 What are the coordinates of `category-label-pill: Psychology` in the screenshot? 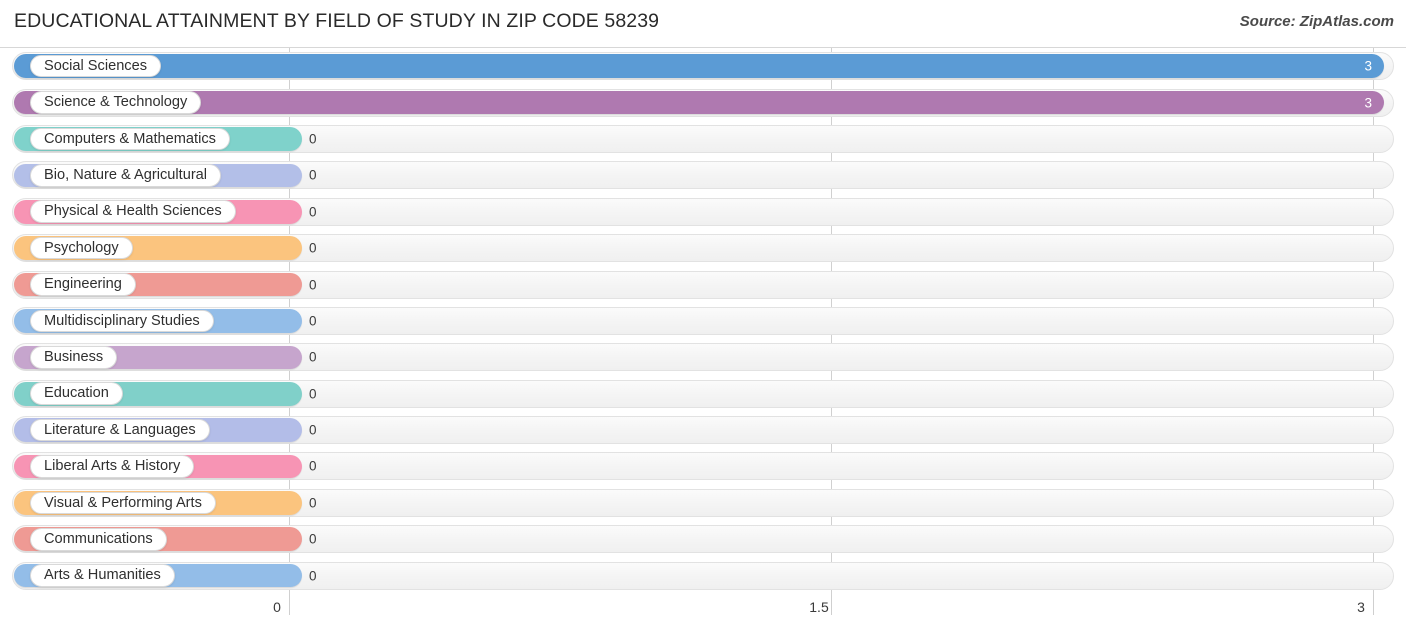 It's located at (81, 248).